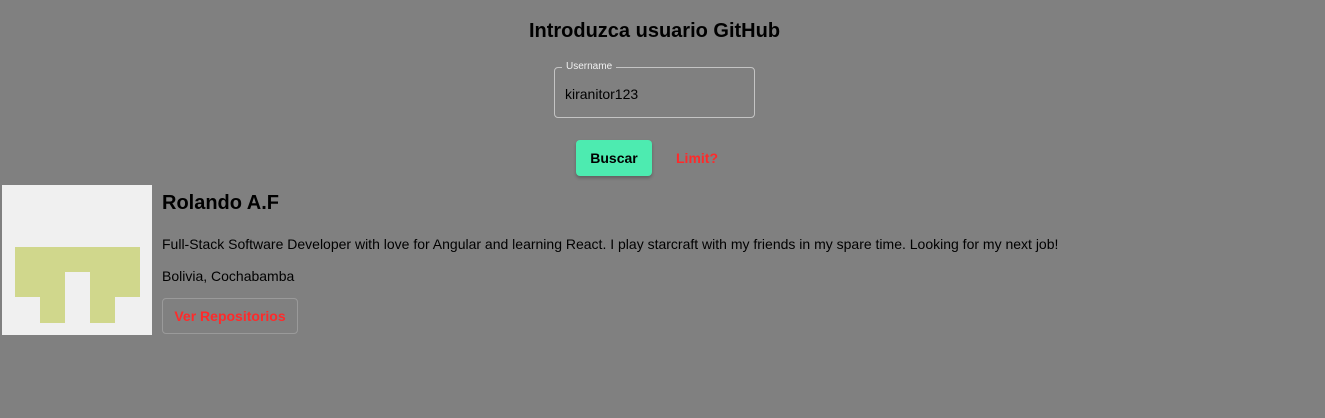  Describe the element at coordinates (589, 67) in the screenshot. I see `username-field-label: Username` at that location.